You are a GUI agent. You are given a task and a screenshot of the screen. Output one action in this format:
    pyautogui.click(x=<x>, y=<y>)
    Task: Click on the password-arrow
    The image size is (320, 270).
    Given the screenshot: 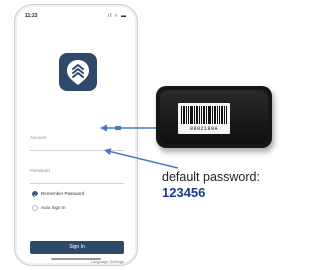 What is the action you would take?
    pyautogui.click(x=141, y=158)
    